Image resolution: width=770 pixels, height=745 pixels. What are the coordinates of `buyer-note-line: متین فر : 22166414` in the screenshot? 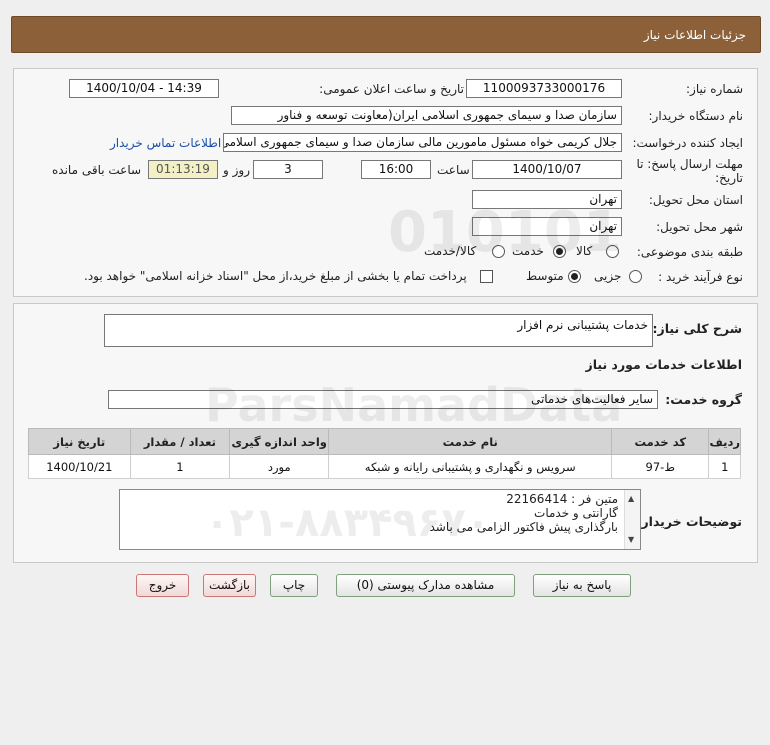 It's located at (562, 499).